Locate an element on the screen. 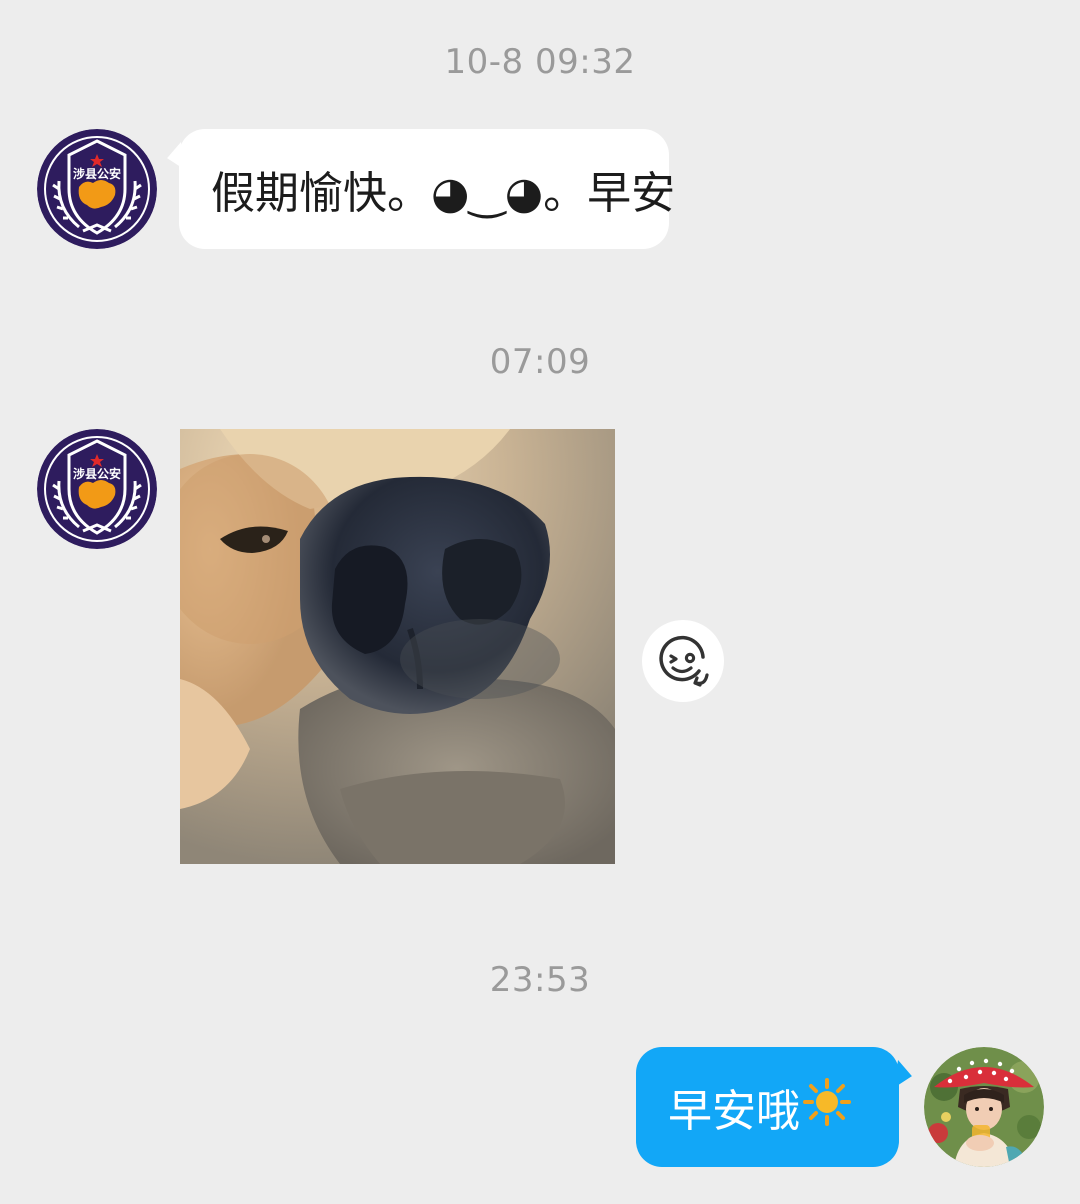  timestamp: 07:09 is located at coordinates (540, 362).